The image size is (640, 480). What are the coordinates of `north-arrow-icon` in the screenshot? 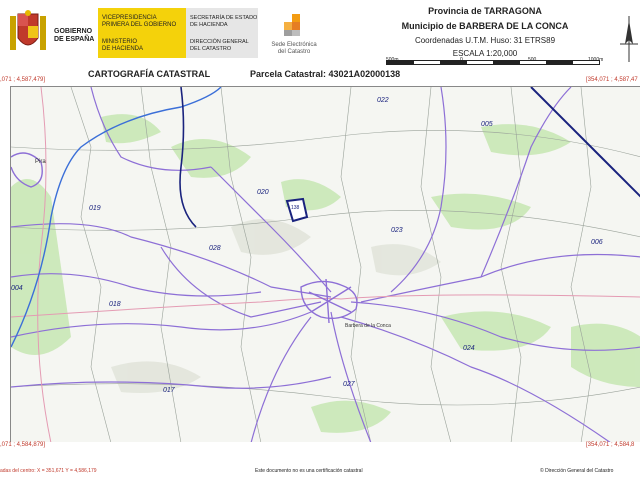 It's located at (629, 39).